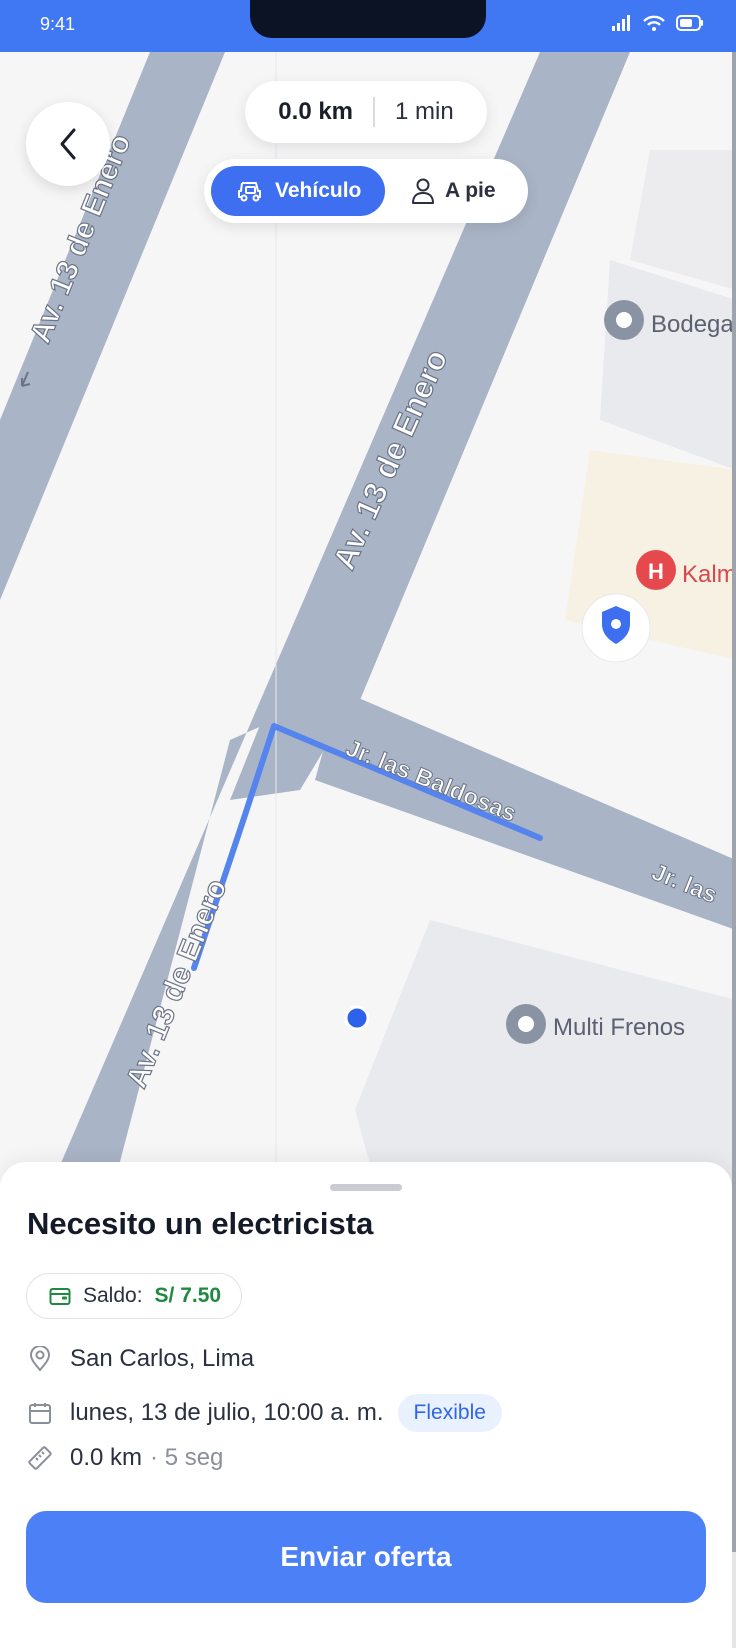 Image resolution: width=736 pixels, height=1648 pixels. I want to click on notch, so click(368, 19).